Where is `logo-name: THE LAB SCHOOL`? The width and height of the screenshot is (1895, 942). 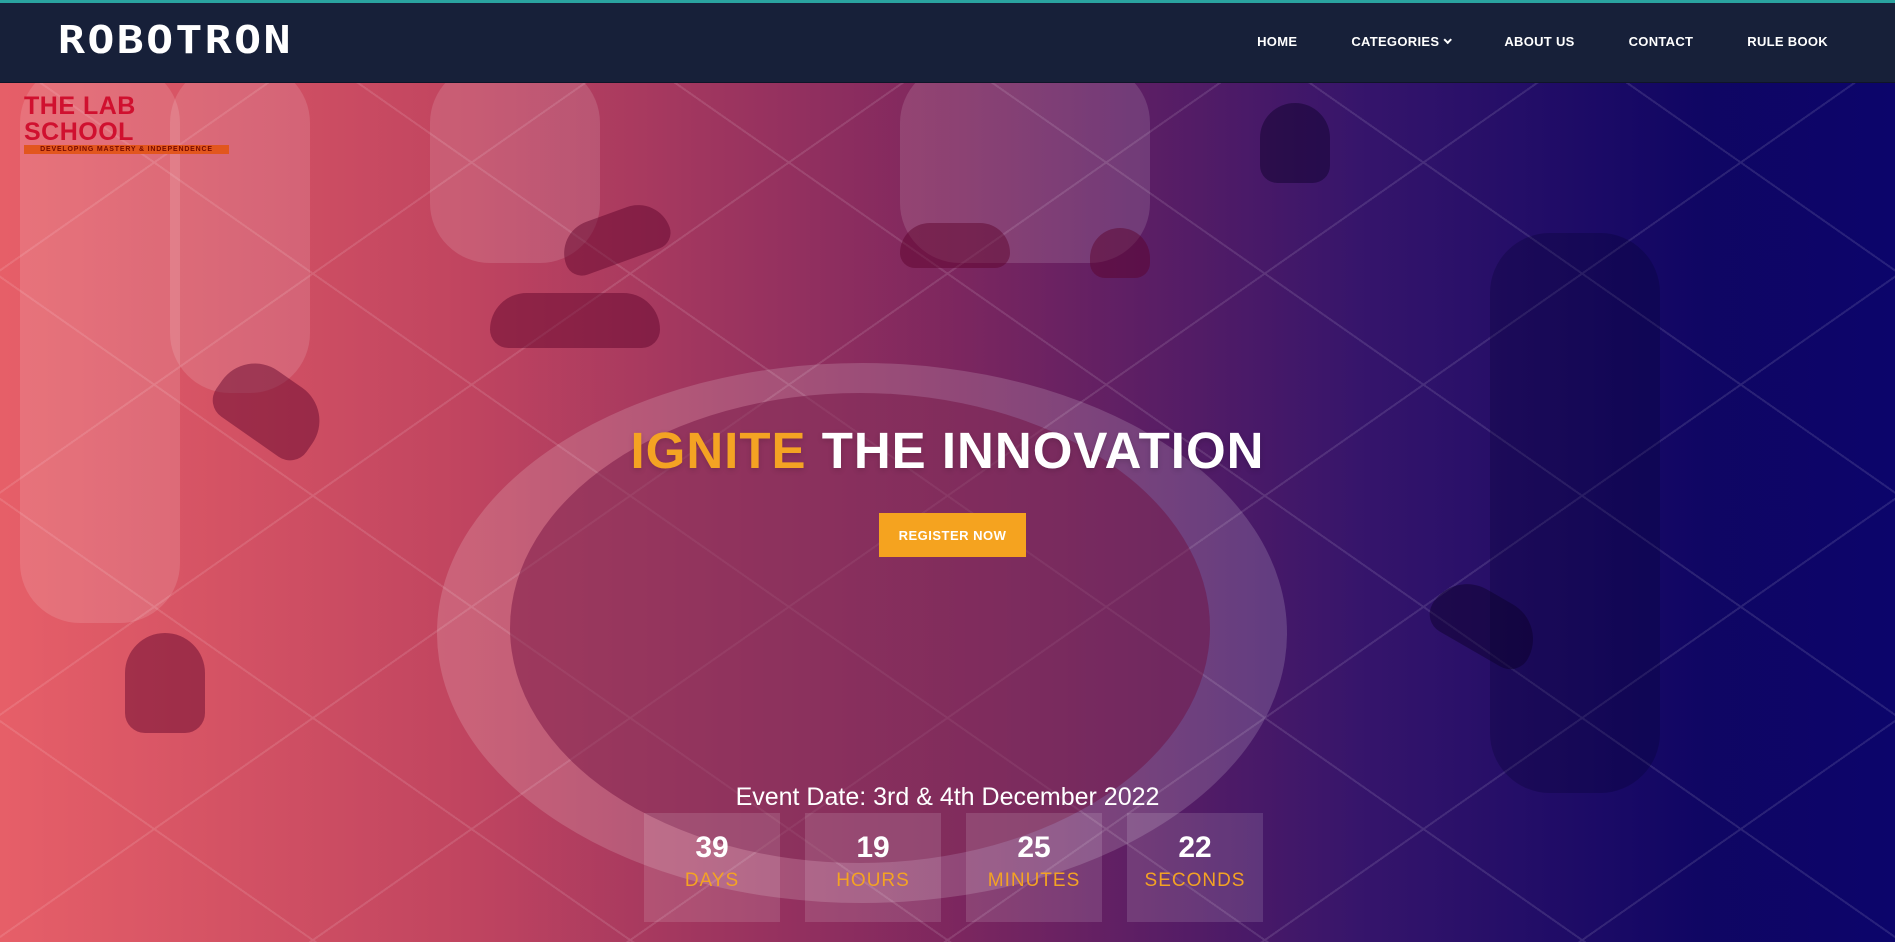 logo-name: THE LAB SCHOOL is located at coordinates (80, 119).